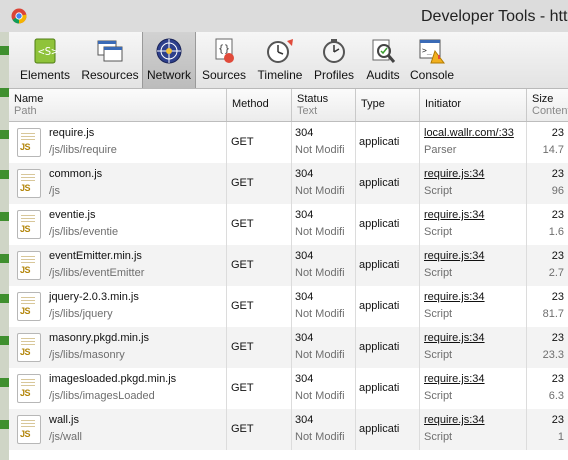 Image resolution: width=568 pixels, height=460 pixels. Describe the element at coordinates (556, 396) in the screenshot. I see `content-size: 6.3` at that location.